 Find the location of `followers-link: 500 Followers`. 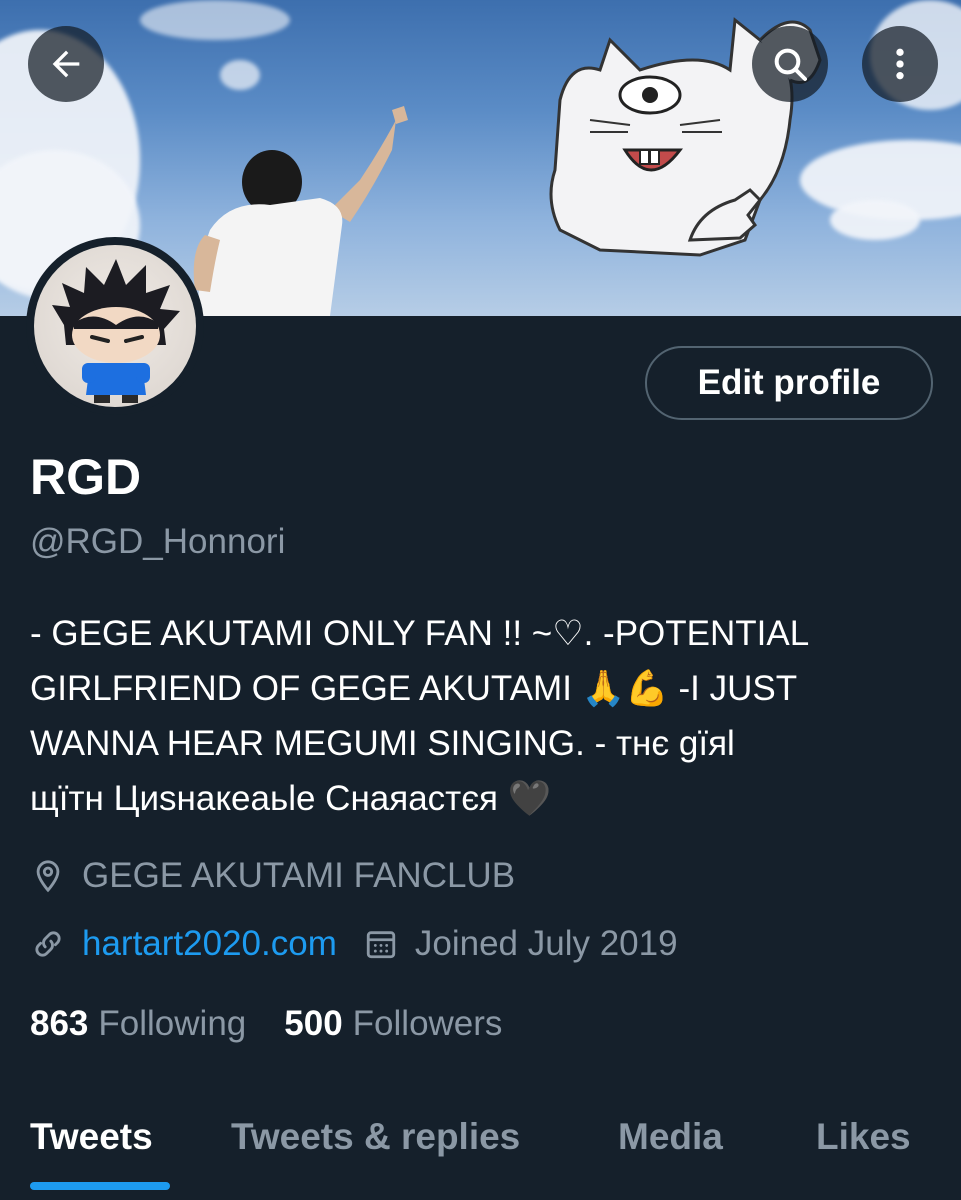

followers-link: 500 Followers is located at coordinates (393, 1024).